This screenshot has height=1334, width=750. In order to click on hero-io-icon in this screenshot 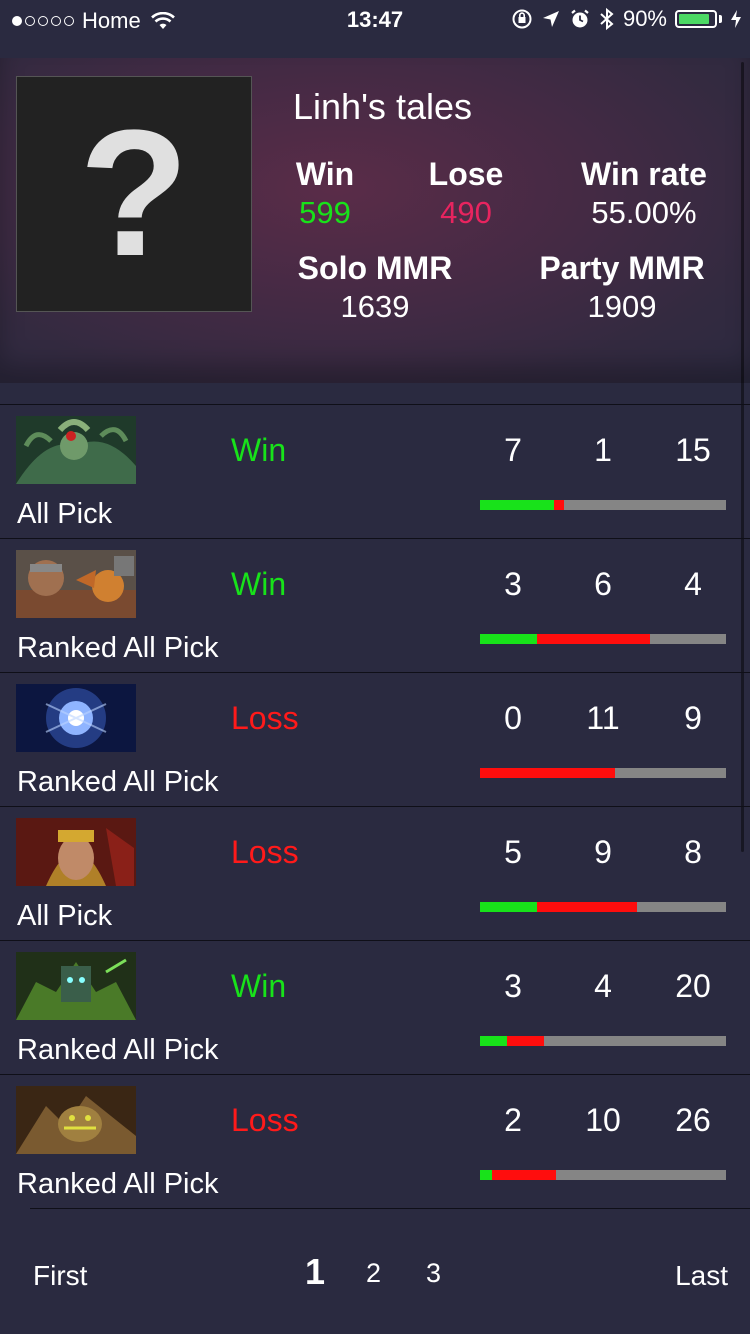, I will do `click(76, 718)`.